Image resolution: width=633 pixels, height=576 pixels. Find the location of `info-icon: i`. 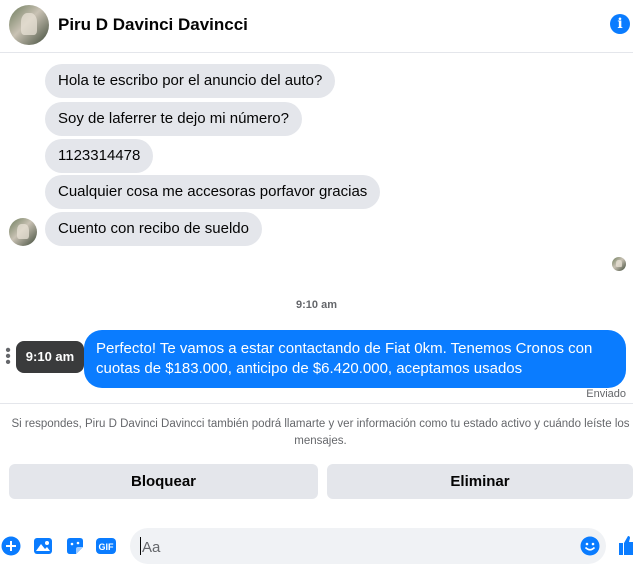

info-icon: i is located at coordinates (620, 24).